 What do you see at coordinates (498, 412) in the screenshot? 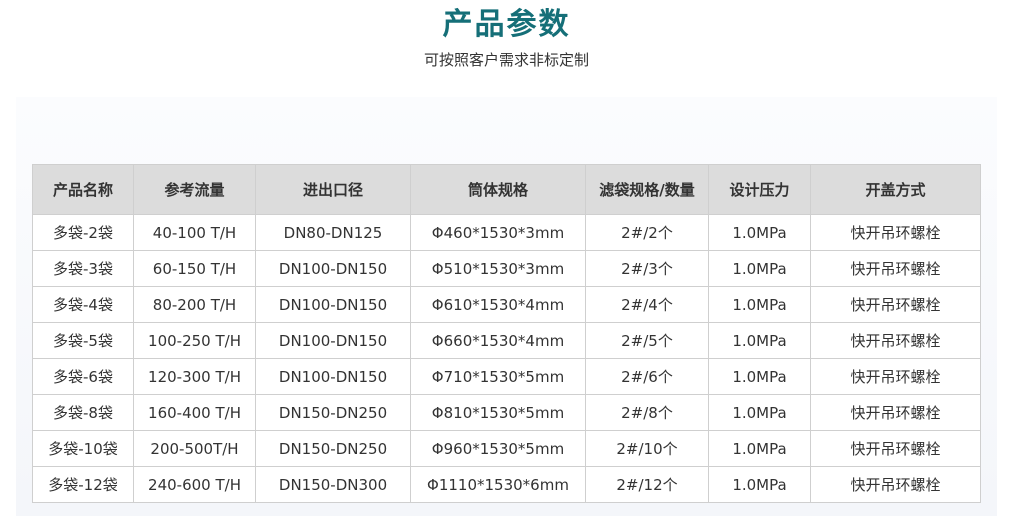
I see `table-cell: Φ810*1530*5mm` at bounding box center [498, 412].